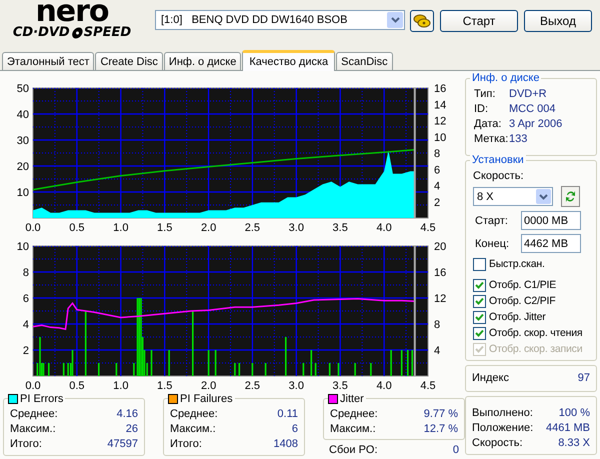  What do you see at coordinates (77, 33) in the screenshot?
I see `disc-icon` at bounding box center [77, 33].